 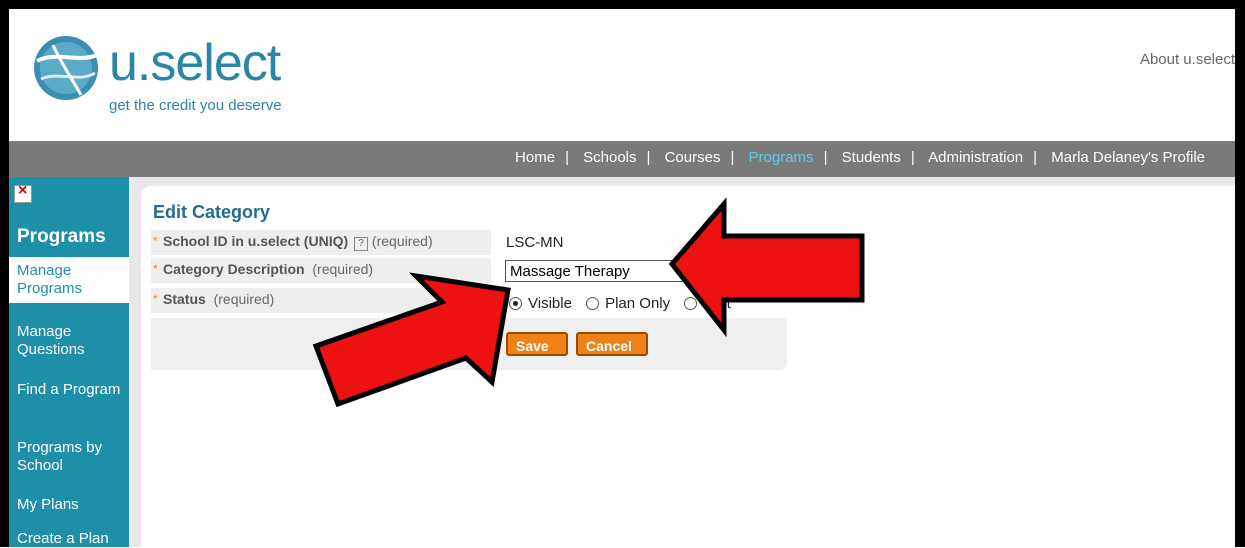 I want to click on nav-courses: Courses, so click(x=693, y=157).